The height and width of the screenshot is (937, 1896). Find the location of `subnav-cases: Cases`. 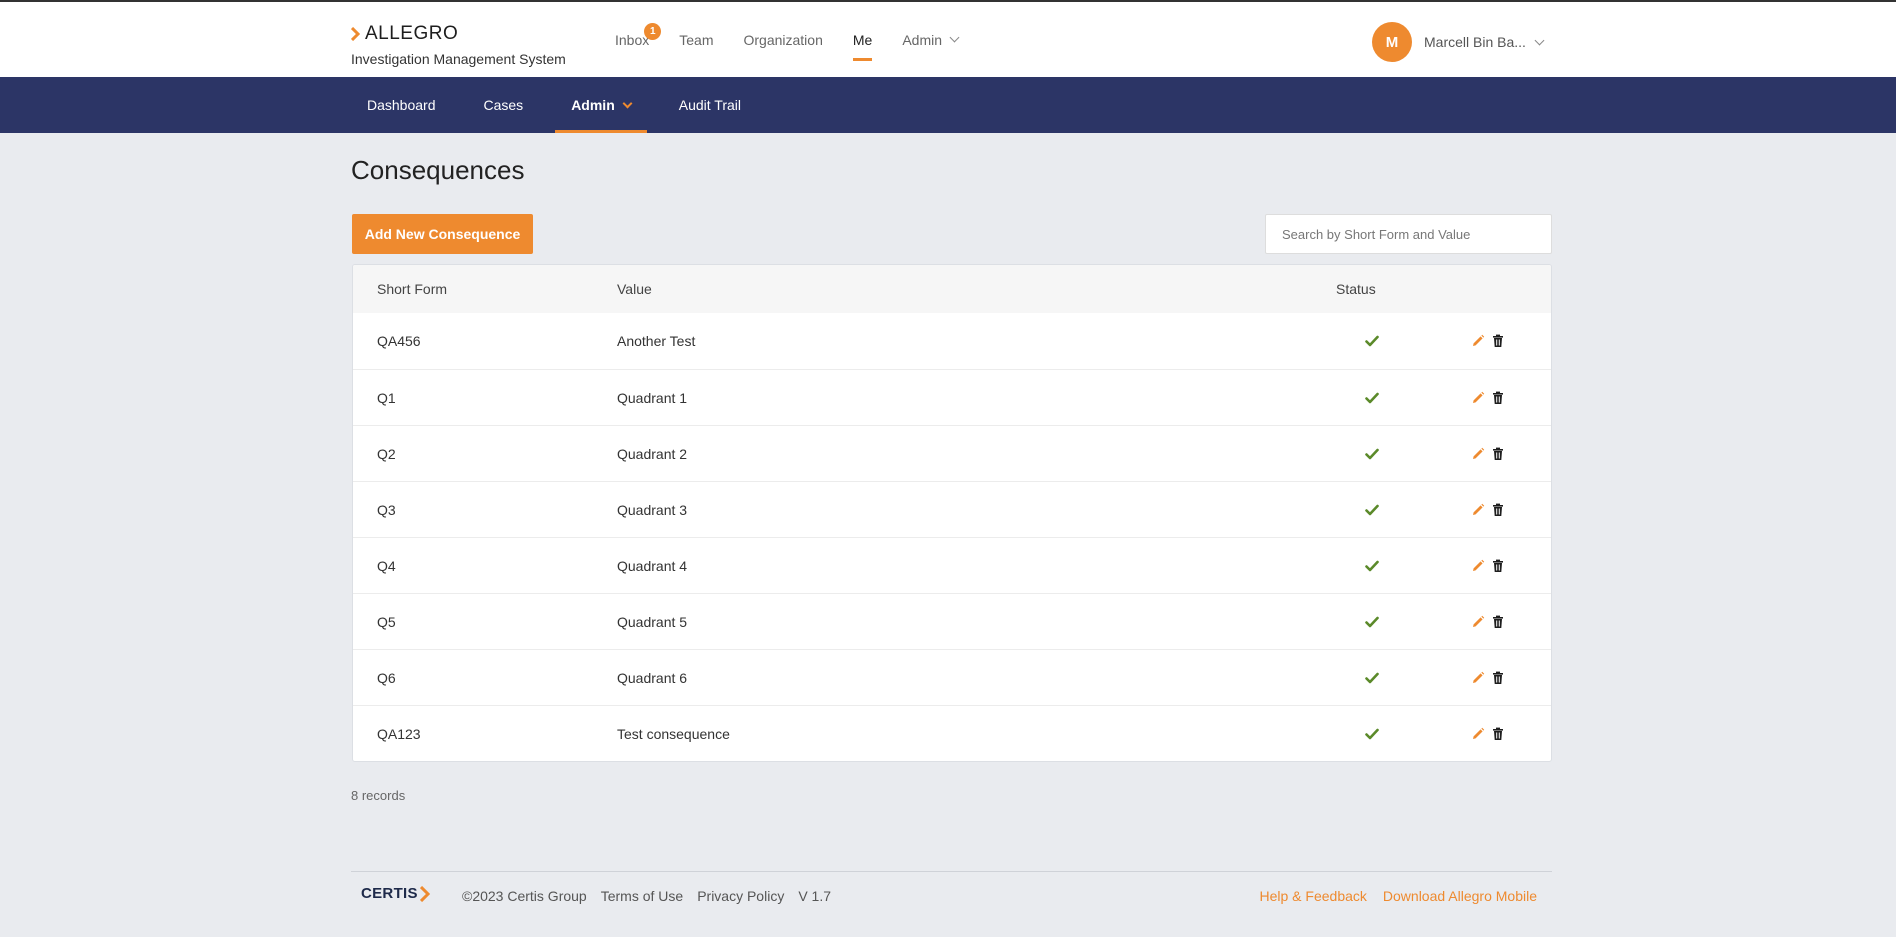

subnav-cases: Cases is located at coordinates (504, 105).